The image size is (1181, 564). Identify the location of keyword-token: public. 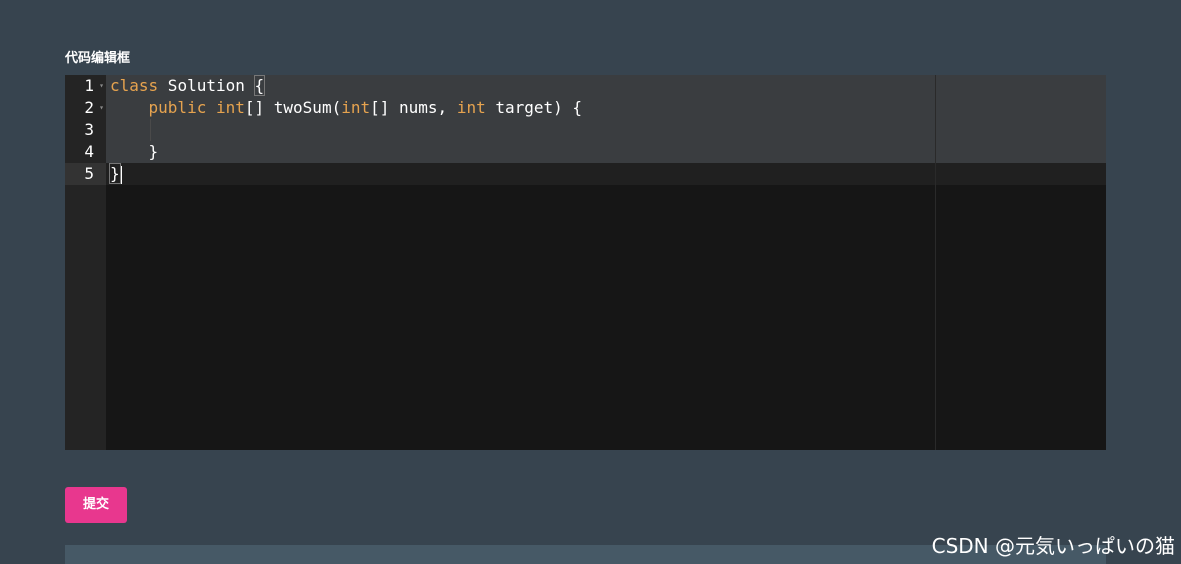
(177, 107).